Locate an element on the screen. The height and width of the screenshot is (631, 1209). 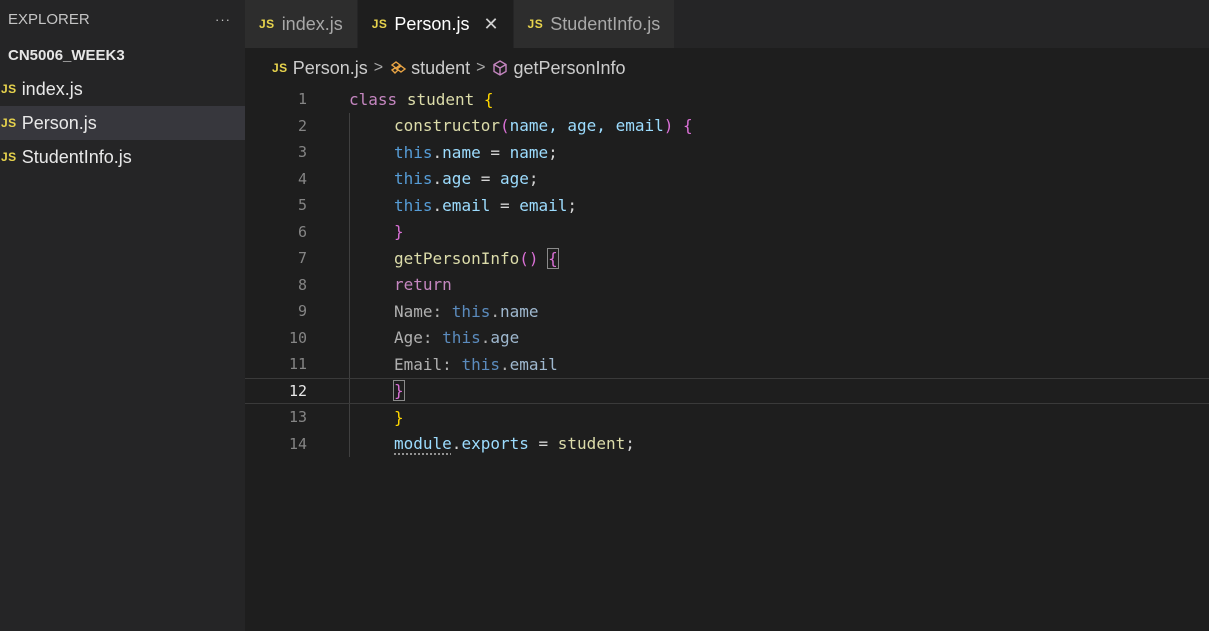
property: exports is located at coordinates (495, 444).